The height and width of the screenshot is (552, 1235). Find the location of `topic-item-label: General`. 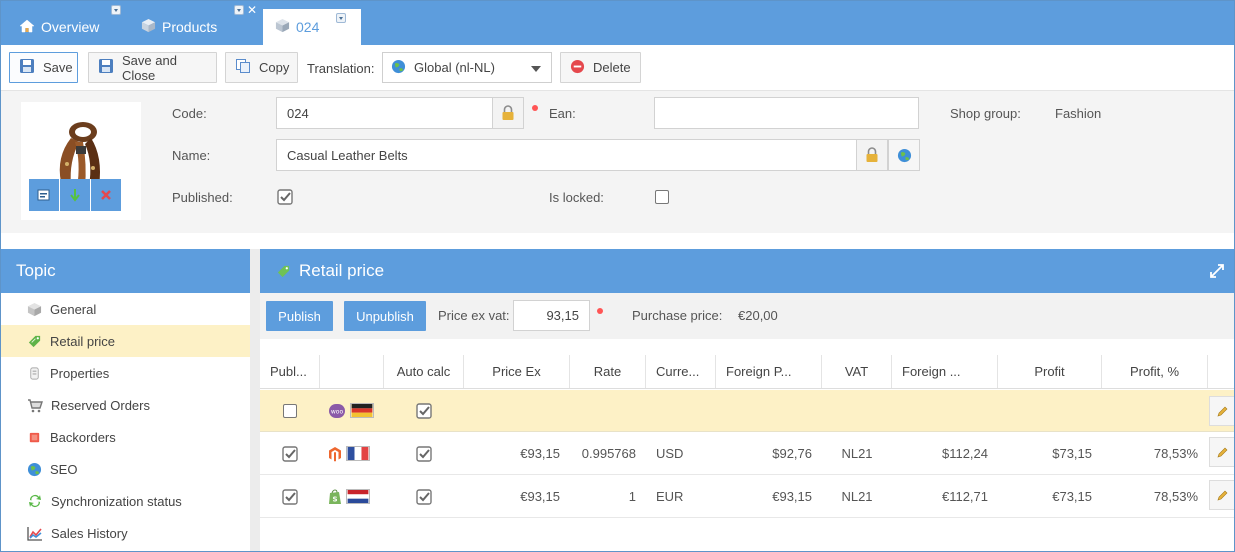

topic-item-label: General is located at coordinates (73, 309).